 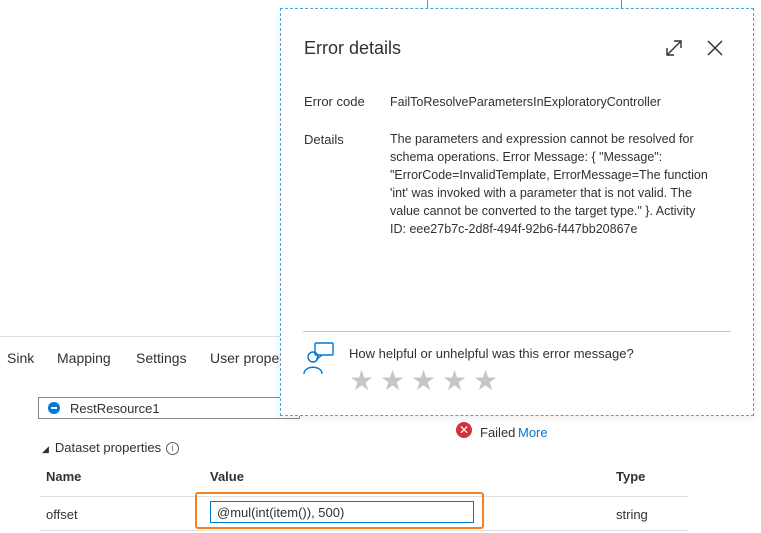 I want to click on column-header-name: Name, so click(x=64, y=476).